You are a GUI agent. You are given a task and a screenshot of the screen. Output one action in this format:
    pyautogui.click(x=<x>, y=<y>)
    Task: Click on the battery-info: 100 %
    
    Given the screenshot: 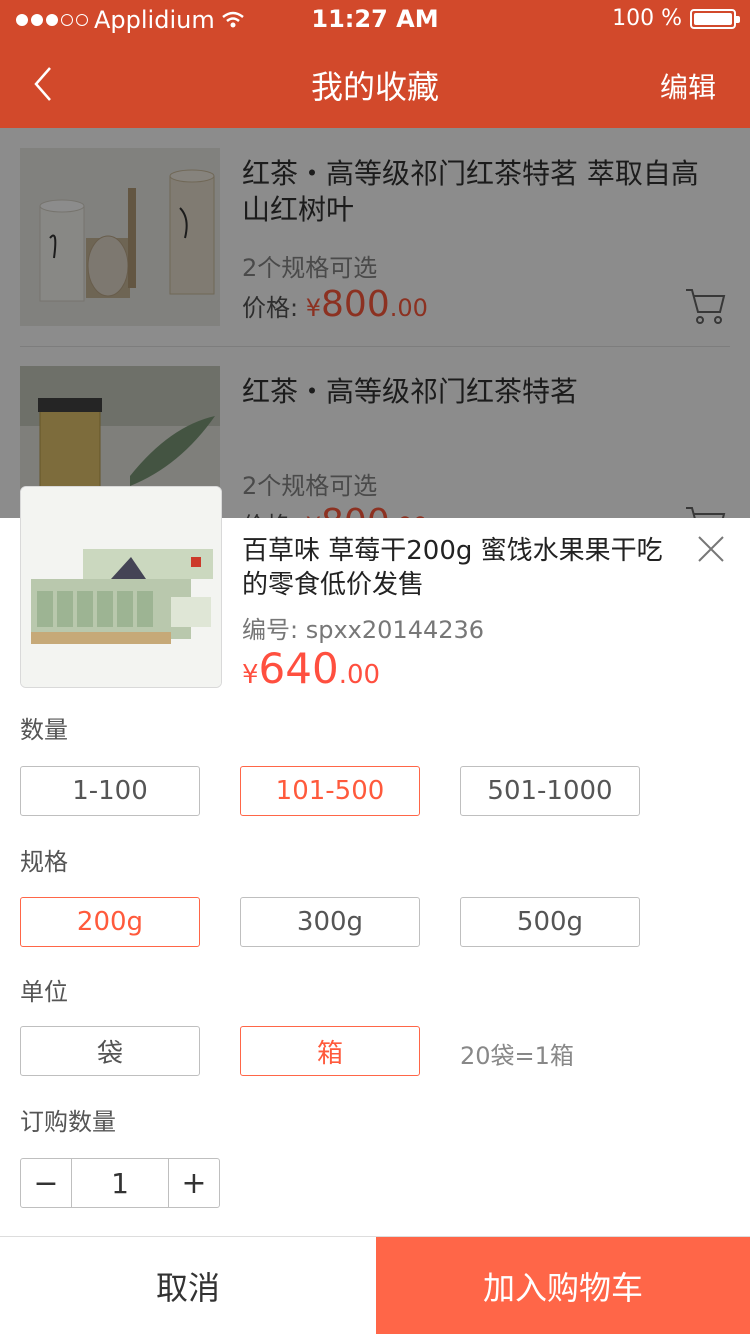 What is the action you would take?
    pyautogui.click(x=676, y=18)
    